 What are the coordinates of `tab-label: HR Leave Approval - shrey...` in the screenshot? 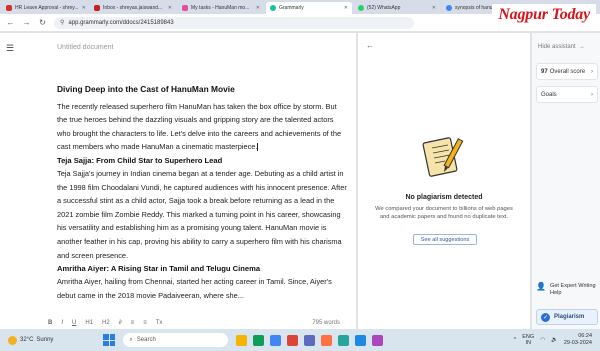 It's located at (47, 8).